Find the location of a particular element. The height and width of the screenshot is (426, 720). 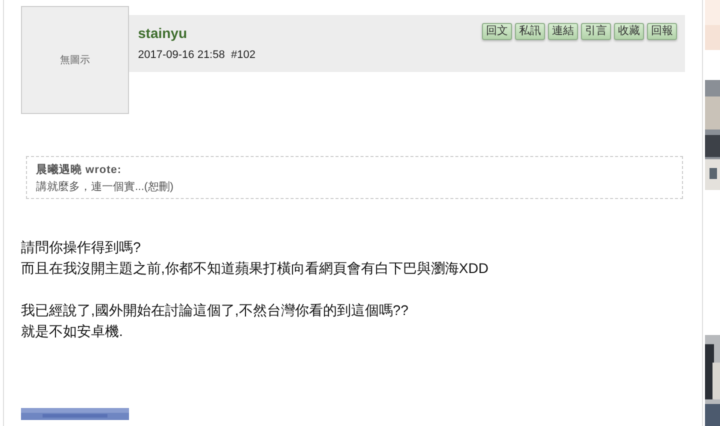

action-button: 連結 is located at coordinates (563, 31).